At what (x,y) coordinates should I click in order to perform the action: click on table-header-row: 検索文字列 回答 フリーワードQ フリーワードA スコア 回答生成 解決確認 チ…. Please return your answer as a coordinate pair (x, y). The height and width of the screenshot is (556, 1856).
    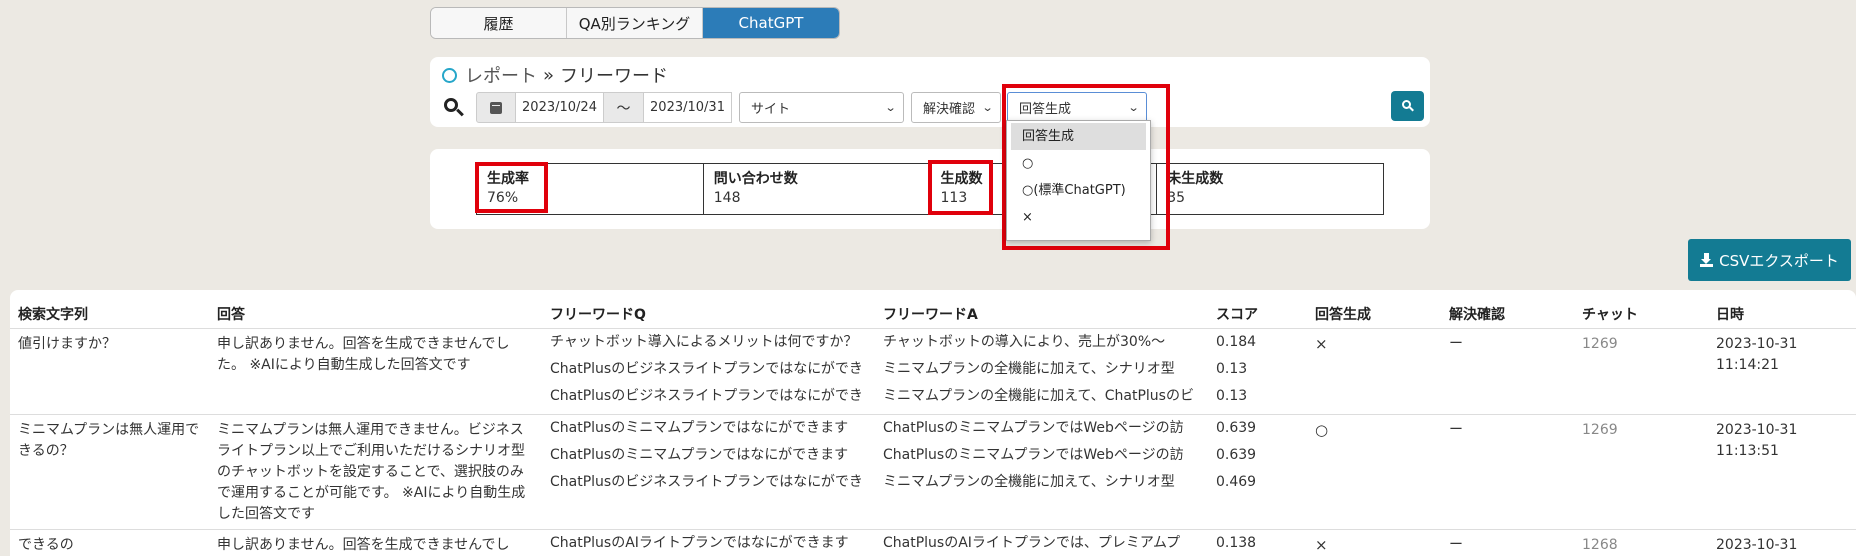
    Looking at the image, I should click on (933, 313).